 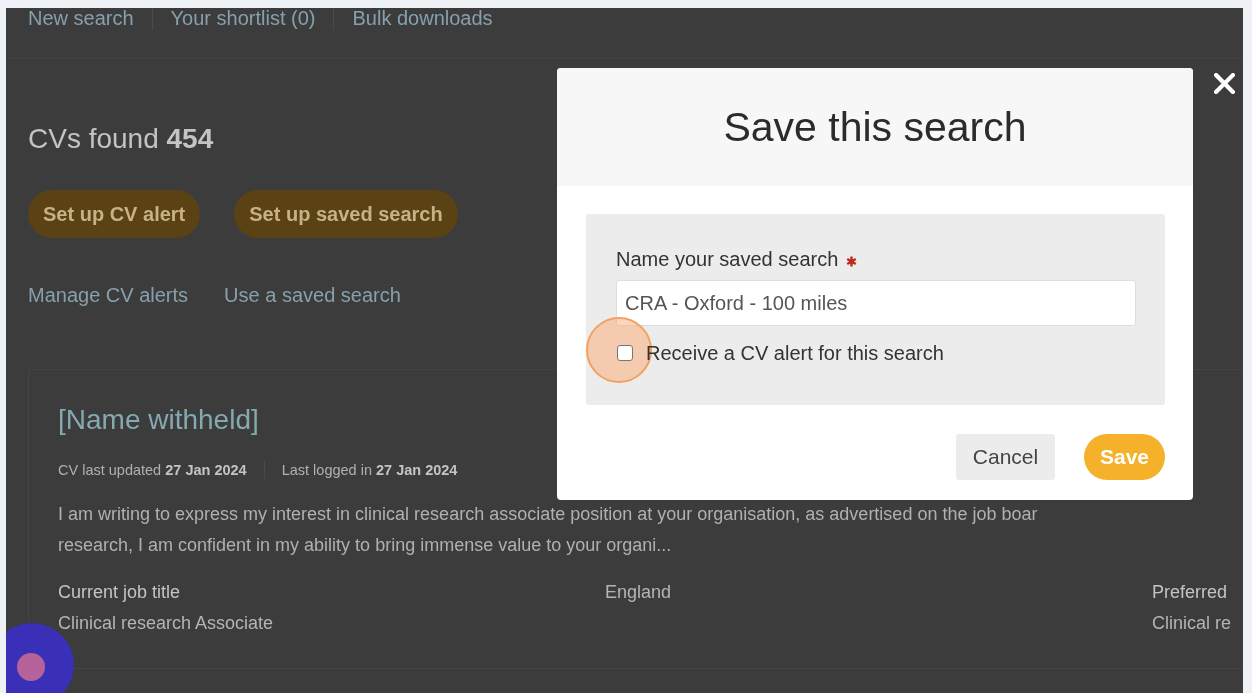 What do you see at coordinates (1224, 83) in the screenshot?
I see `close-icon` at bounding box center [1224, 83].